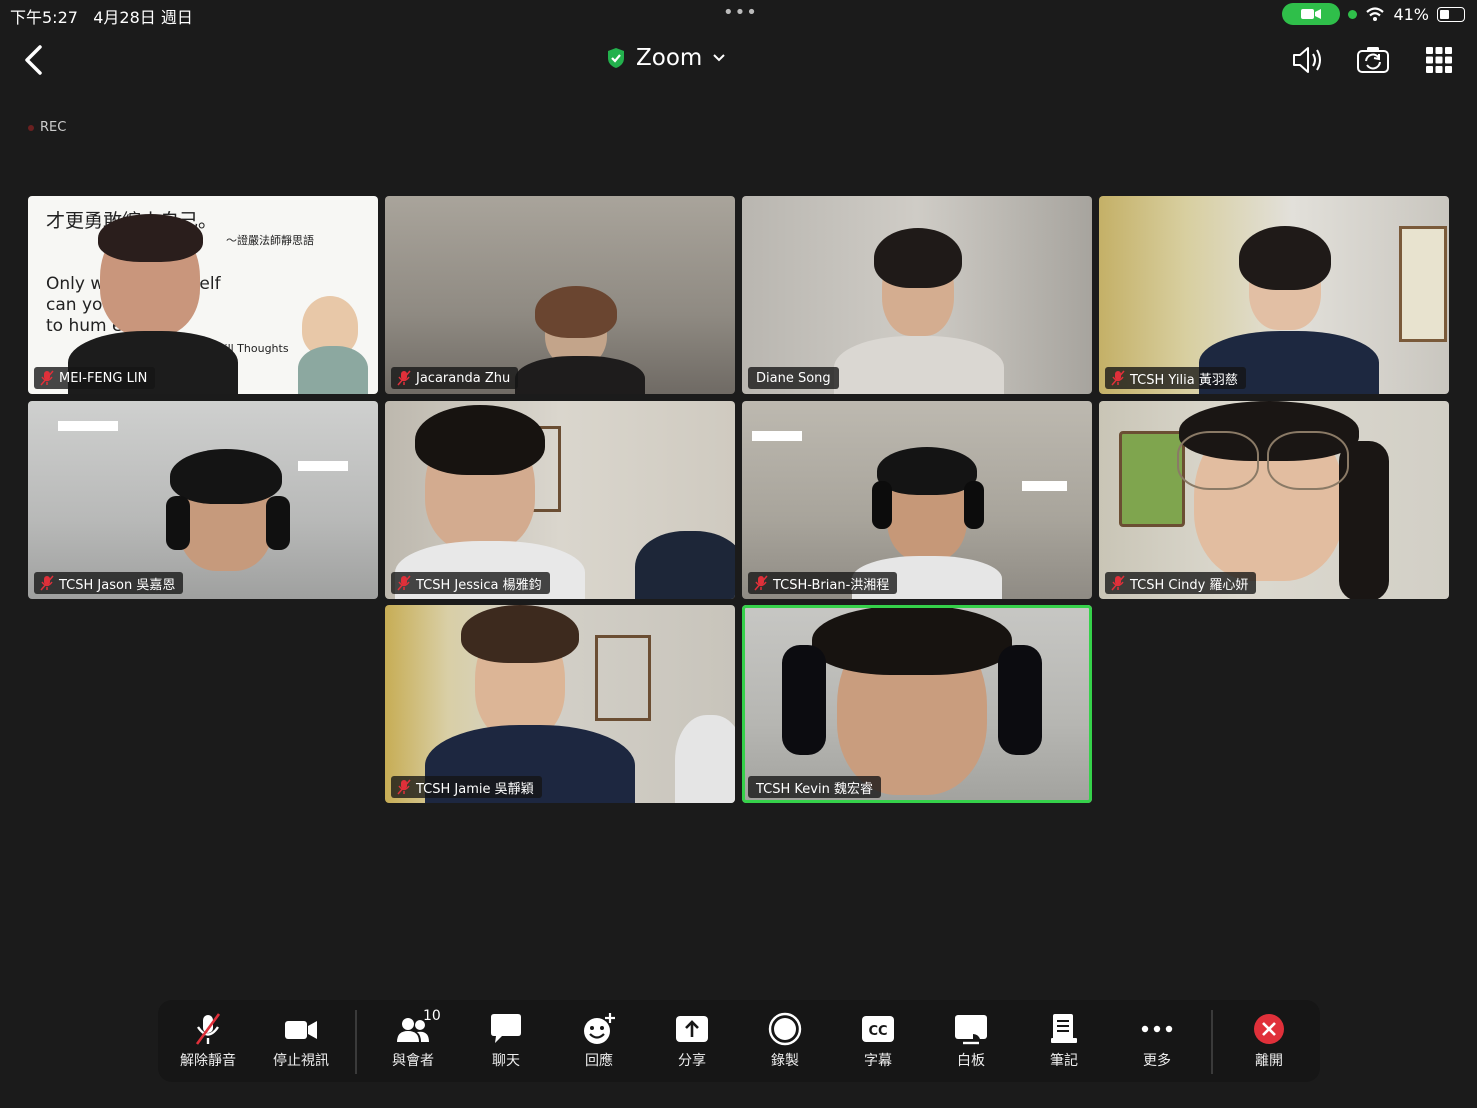 This screenshot has height=1108, width=1477. I want to click on captions-button: CC 字幕, so click(878, 1041).